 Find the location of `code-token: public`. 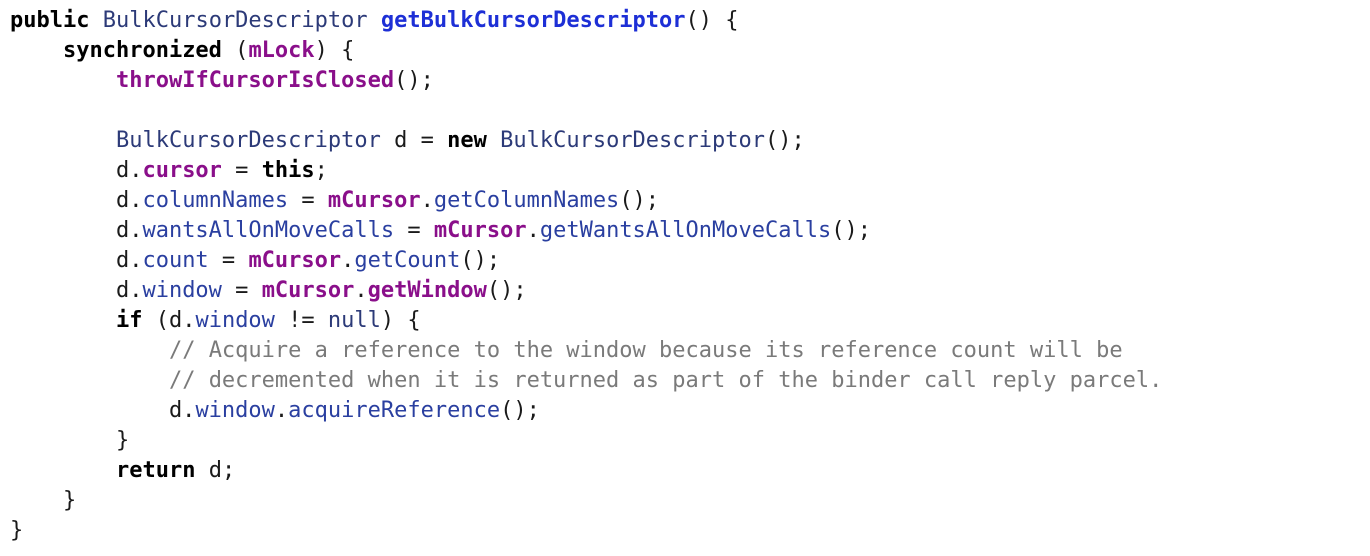

code-token: public is located at coordinates (50, 20).